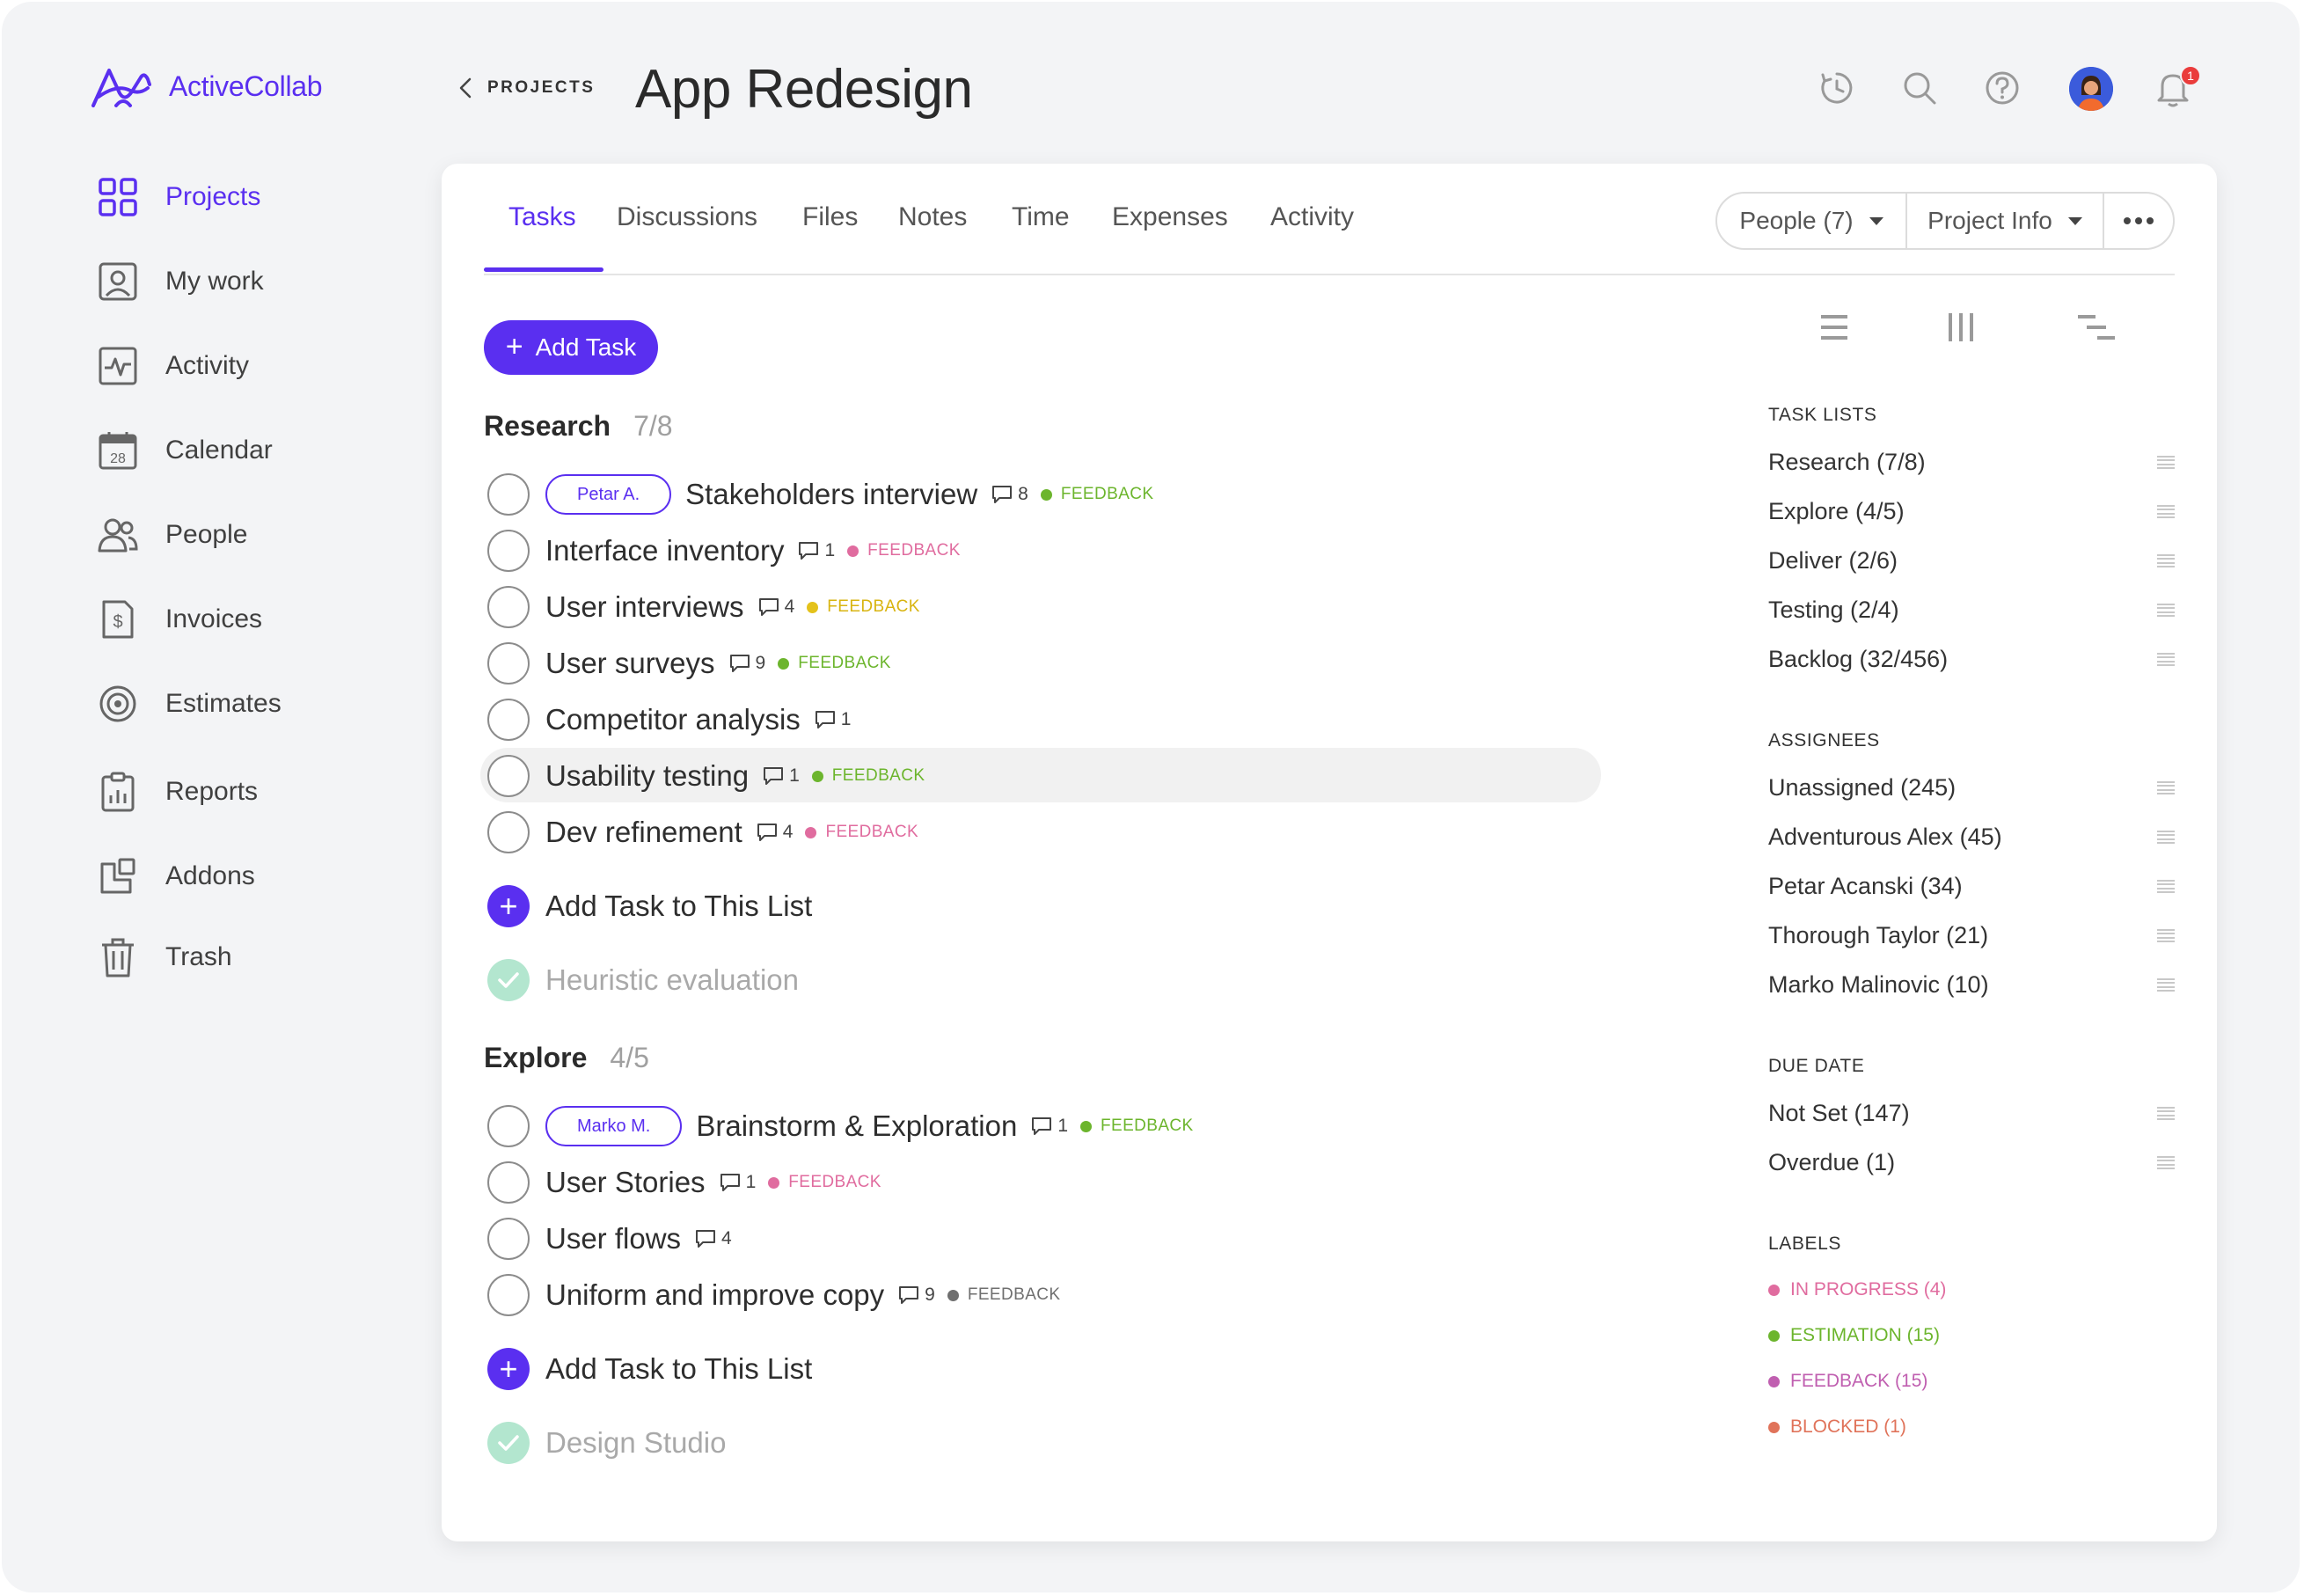  I want to click on task-name: Uniform and improve copy, so click(714, 1295).